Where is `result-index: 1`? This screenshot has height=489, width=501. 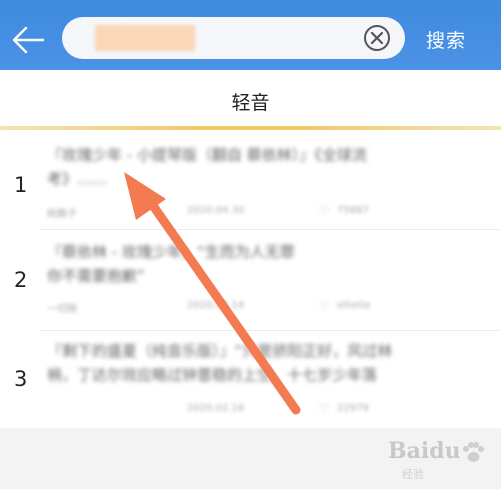 result-index: 1 is located at coordinates (21, 185).